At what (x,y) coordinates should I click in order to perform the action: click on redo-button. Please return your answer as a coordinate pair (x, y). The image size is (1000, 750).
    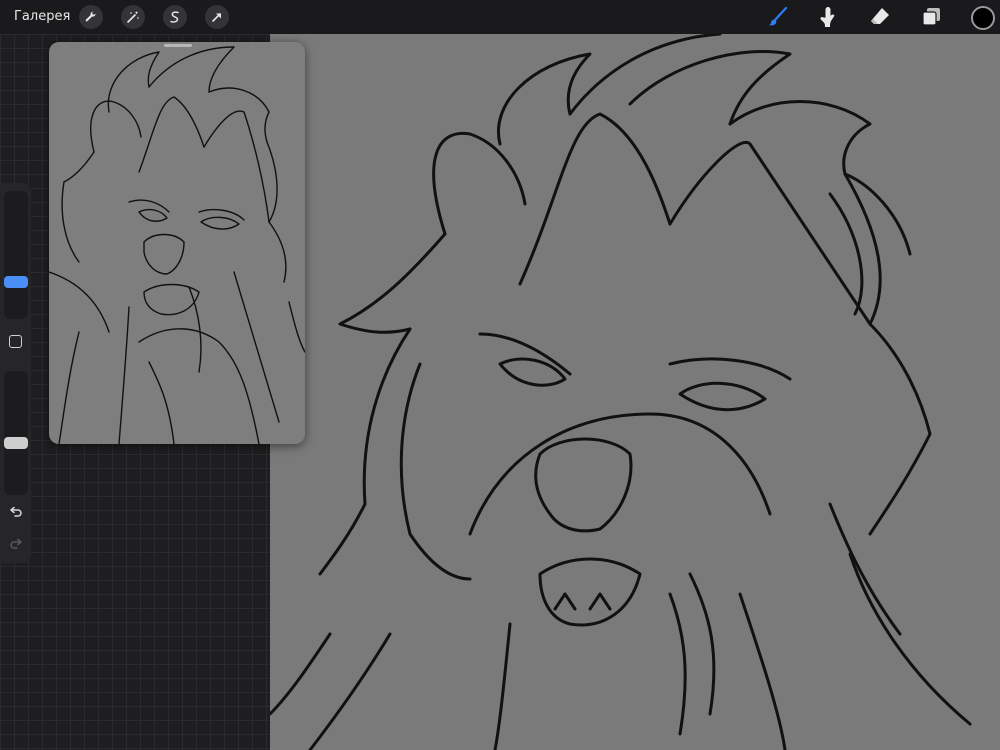
    Looking at the image, I should click on (16, 545).